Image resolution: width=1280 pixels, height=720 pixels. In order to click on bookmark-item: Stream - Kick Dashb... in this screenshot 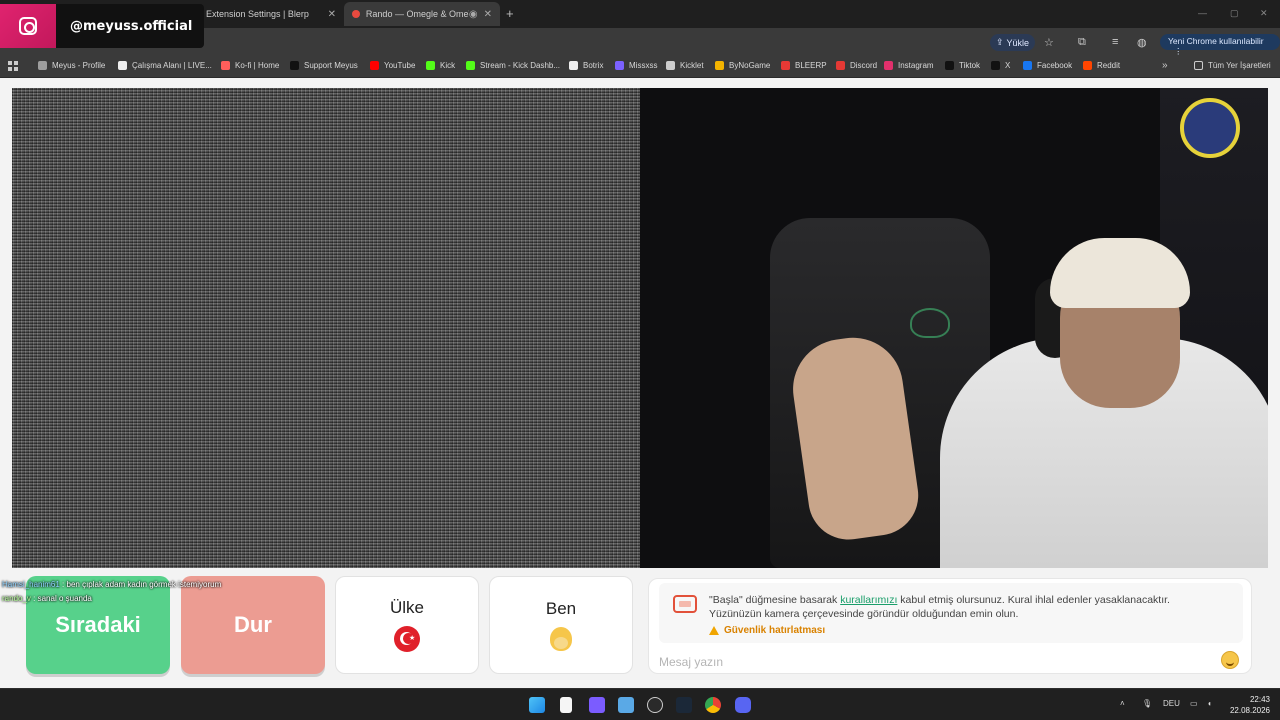, I will do `click(513, 65)`.